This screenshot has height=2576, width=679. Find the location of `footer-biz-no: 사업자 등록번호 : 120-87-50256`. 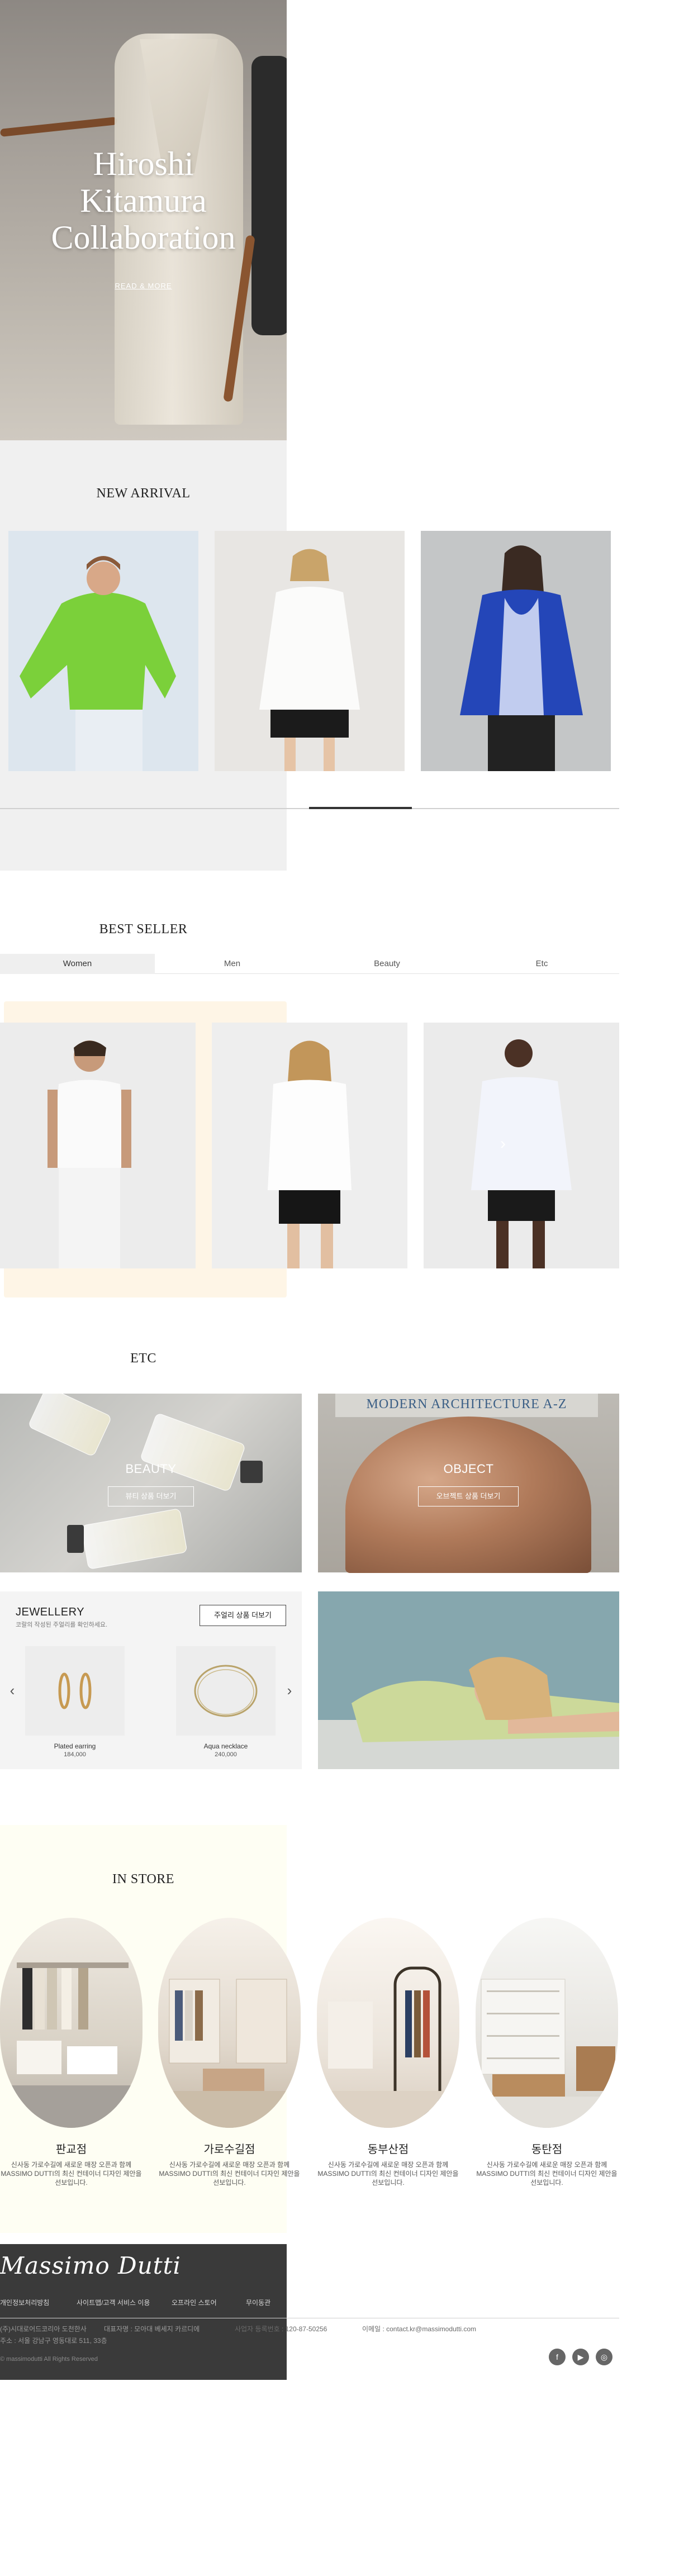

footer-biz-no: 사업자 등록번호 : 120-87-50256 is located at coordinates (281, 2329).